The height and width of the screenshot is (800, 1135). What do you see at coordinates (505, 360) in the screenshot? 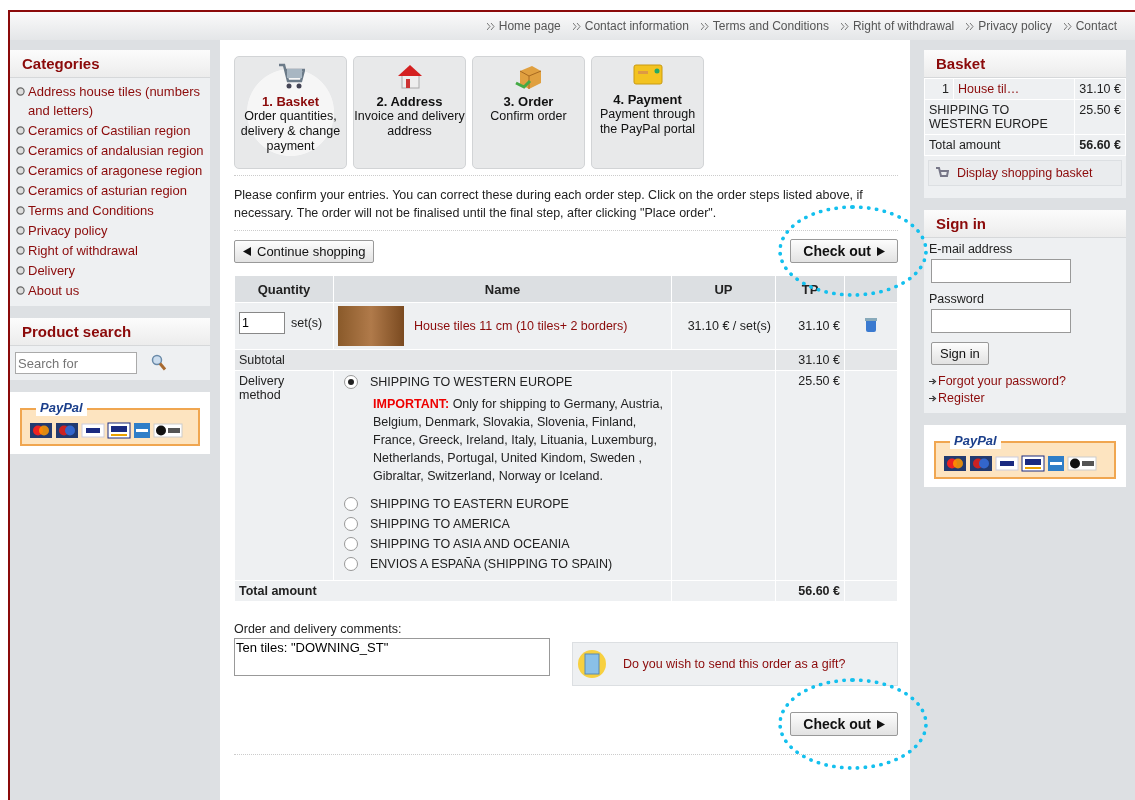
I see `table-cell: Subtotal` at bounding box center [505, 360].